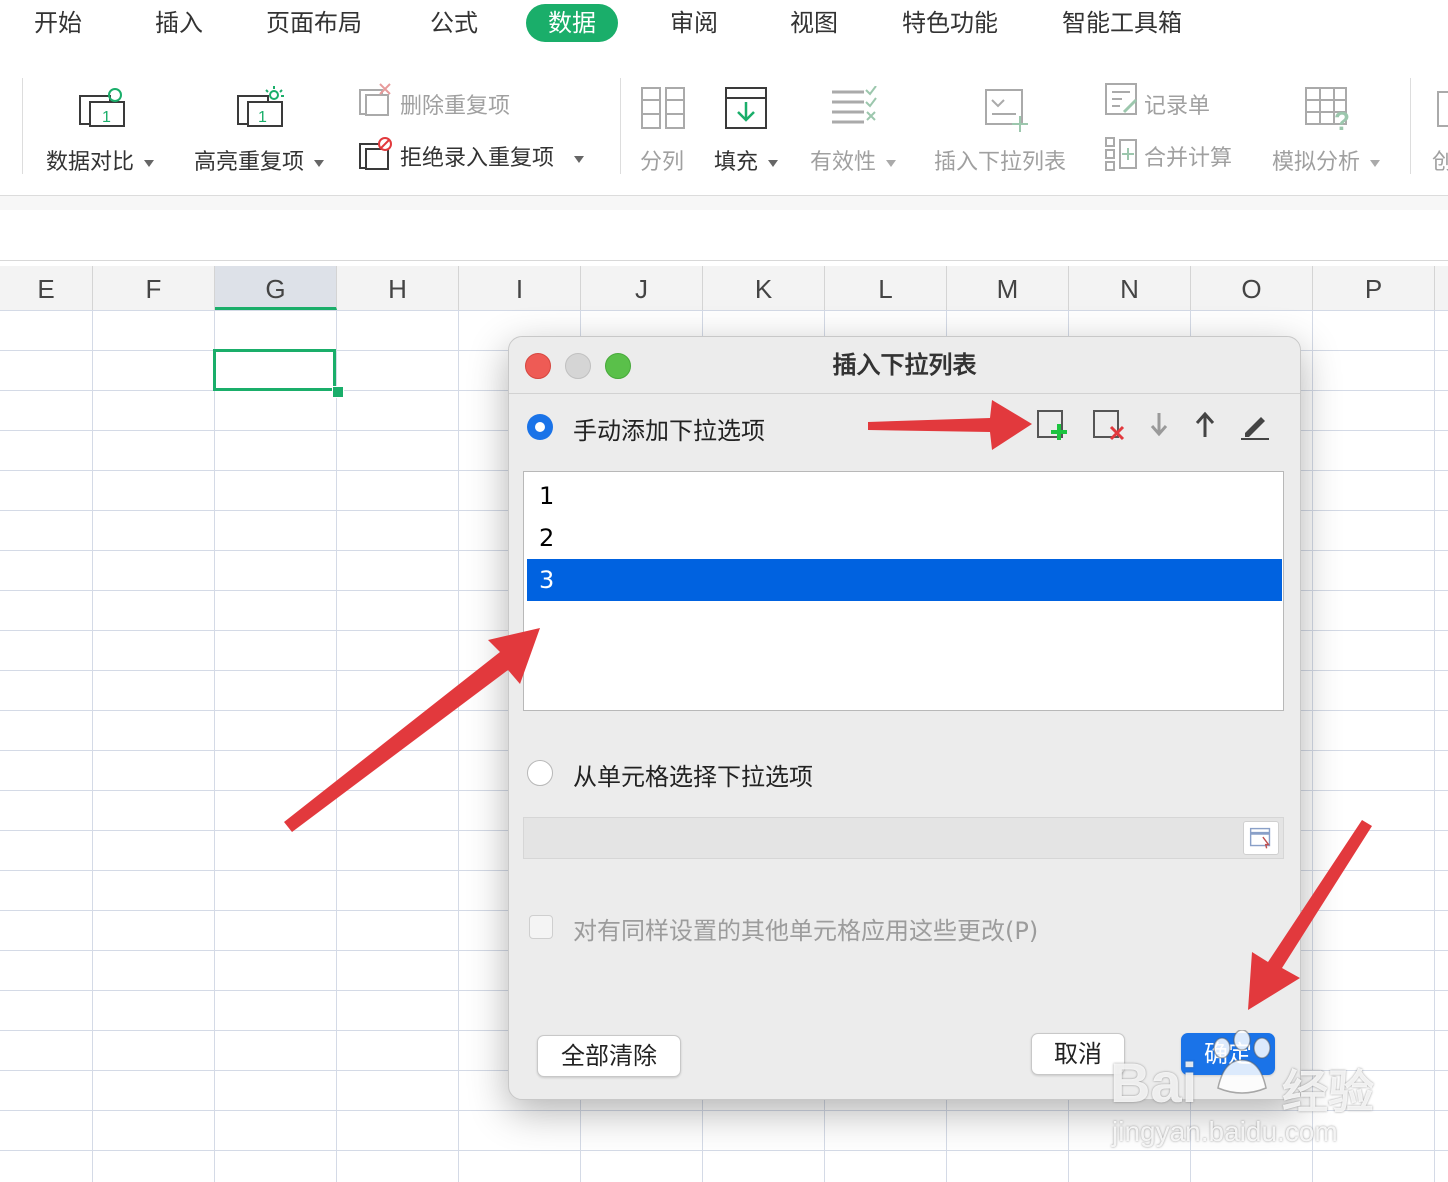 Image resolution: width=1448 pixels, height=1182 pixels. I want to click on highlight-duplicates-icon: 1, so click(260, 106).